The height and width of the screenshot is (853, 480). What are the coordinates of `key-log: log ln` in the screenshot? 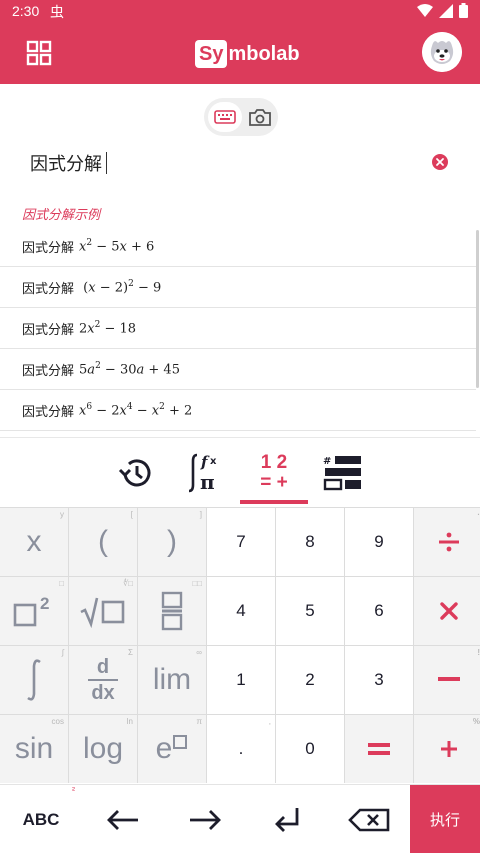 It's located at (103, 749).